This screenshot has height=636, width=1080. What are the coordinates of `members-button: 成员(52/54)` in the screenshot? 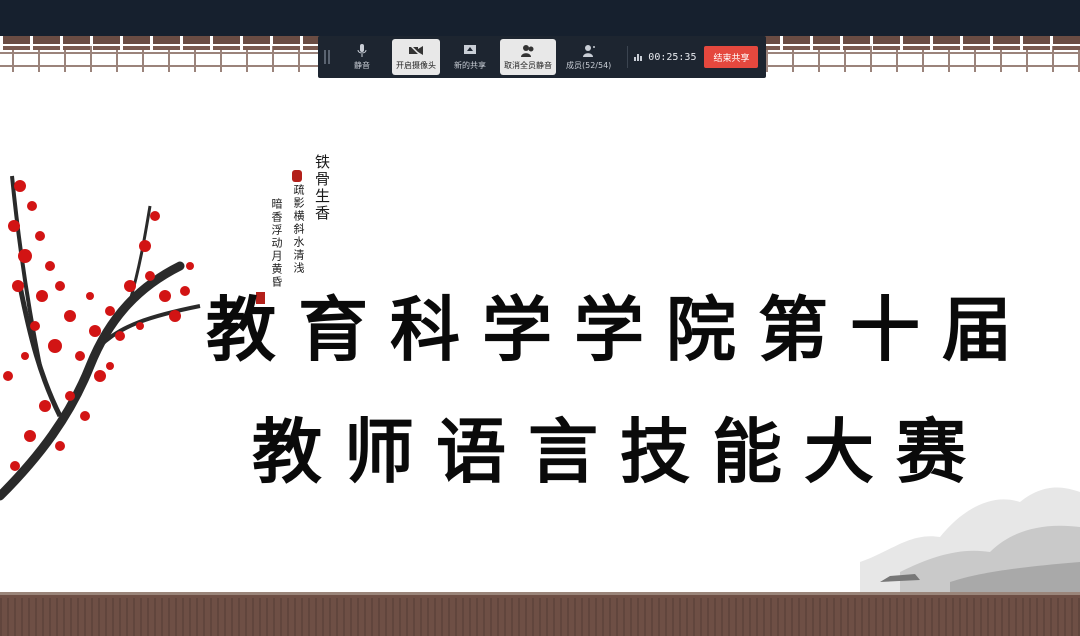 It's located at (588, 57).